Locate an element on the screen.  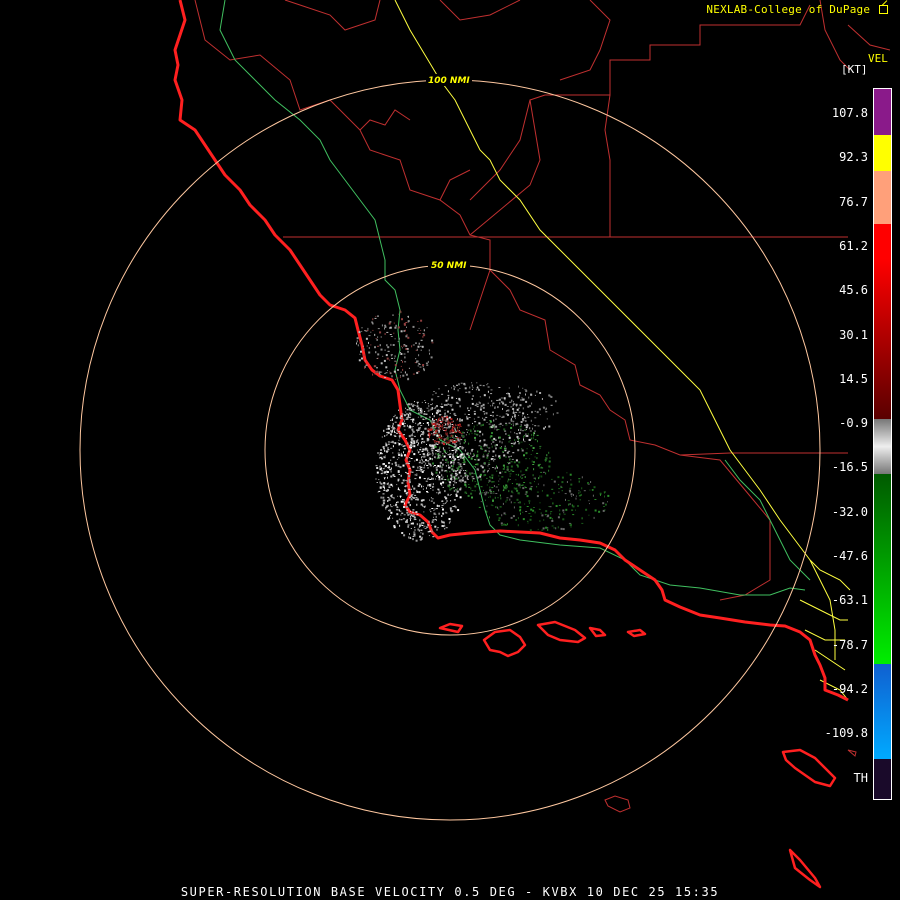
color-scale-segment is located at coordinates (882, 153).